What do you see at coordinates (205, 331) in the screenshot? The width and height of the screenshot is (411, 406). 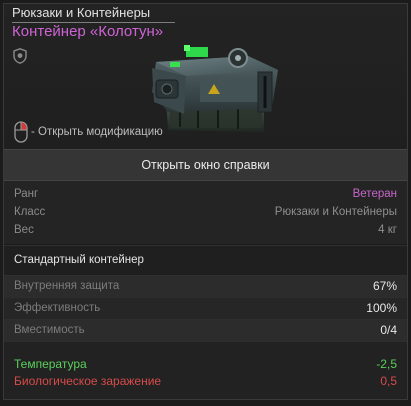 I see `attribute-capacity: Вместимость 0/4` at bounding box center [205, 331].